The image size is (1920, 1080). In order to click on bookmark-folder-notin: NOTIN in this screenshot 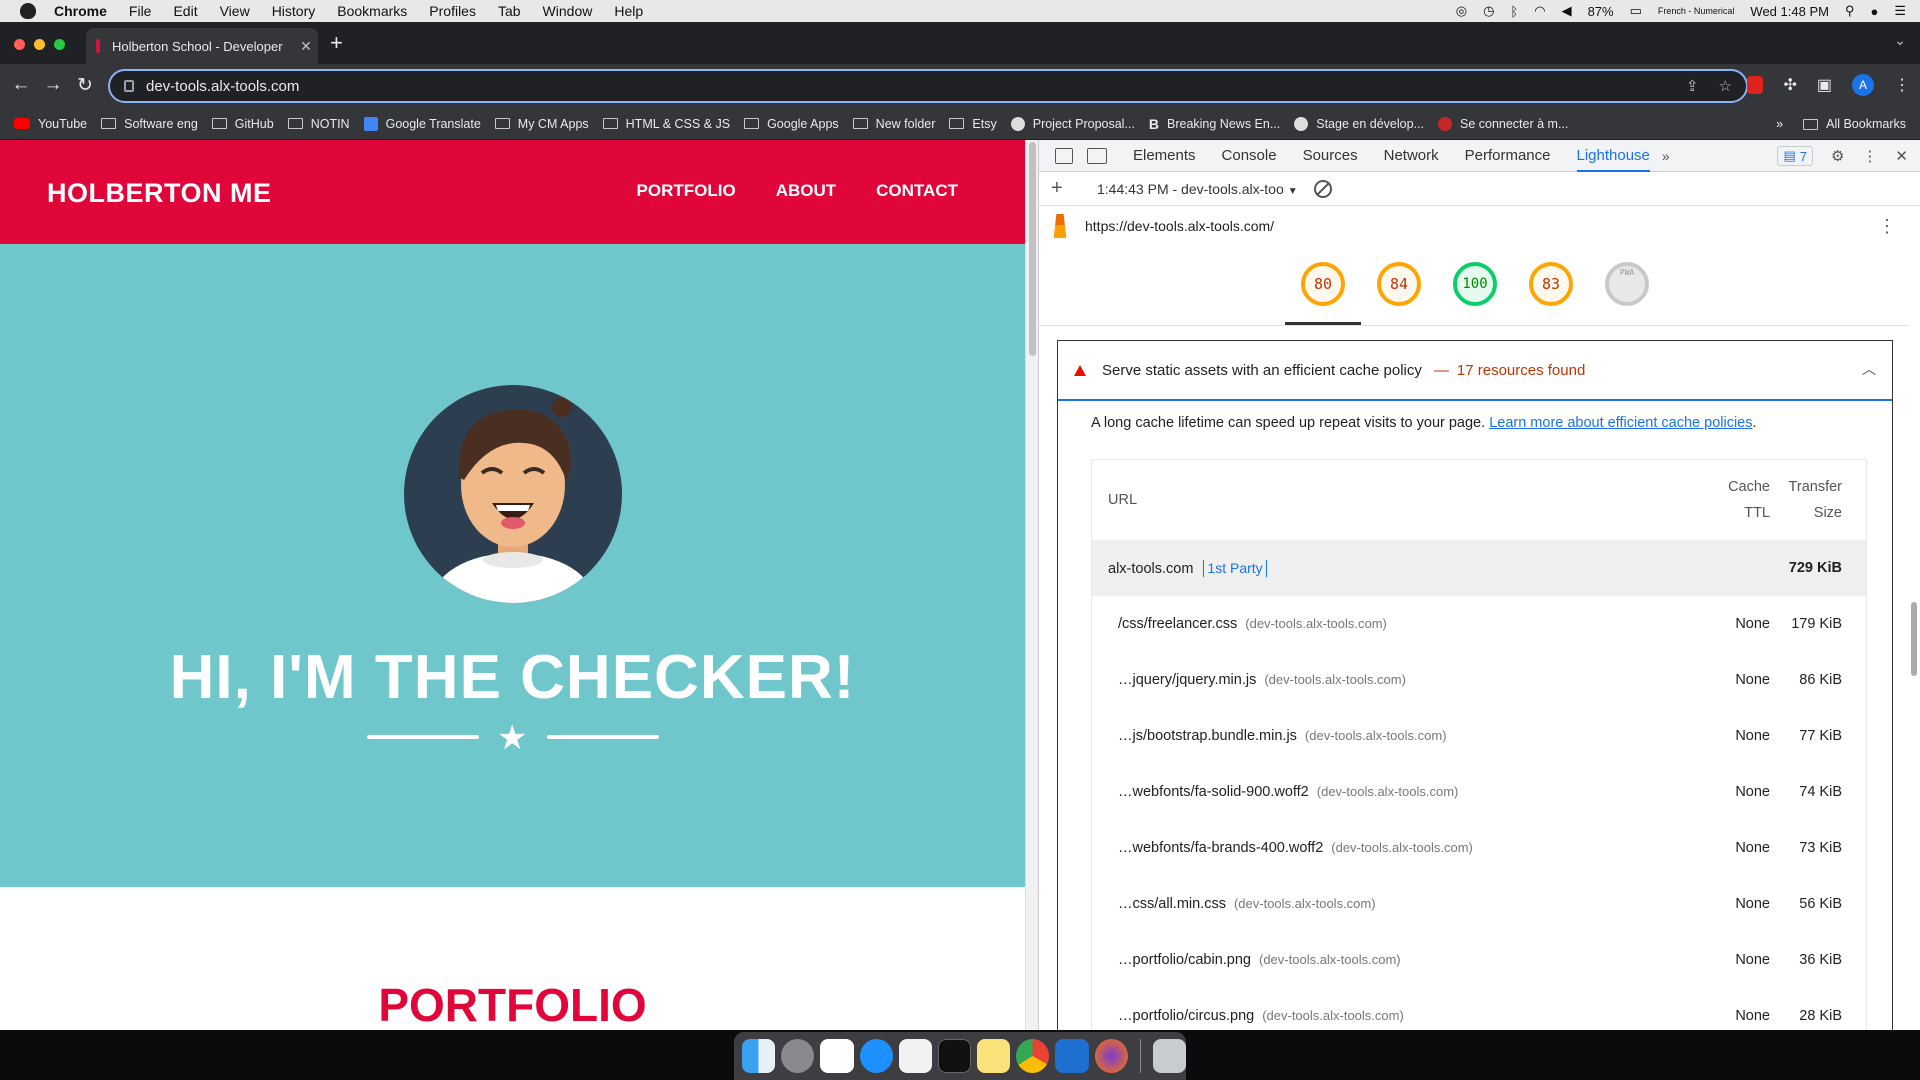, I will do `click(318, 124)`.